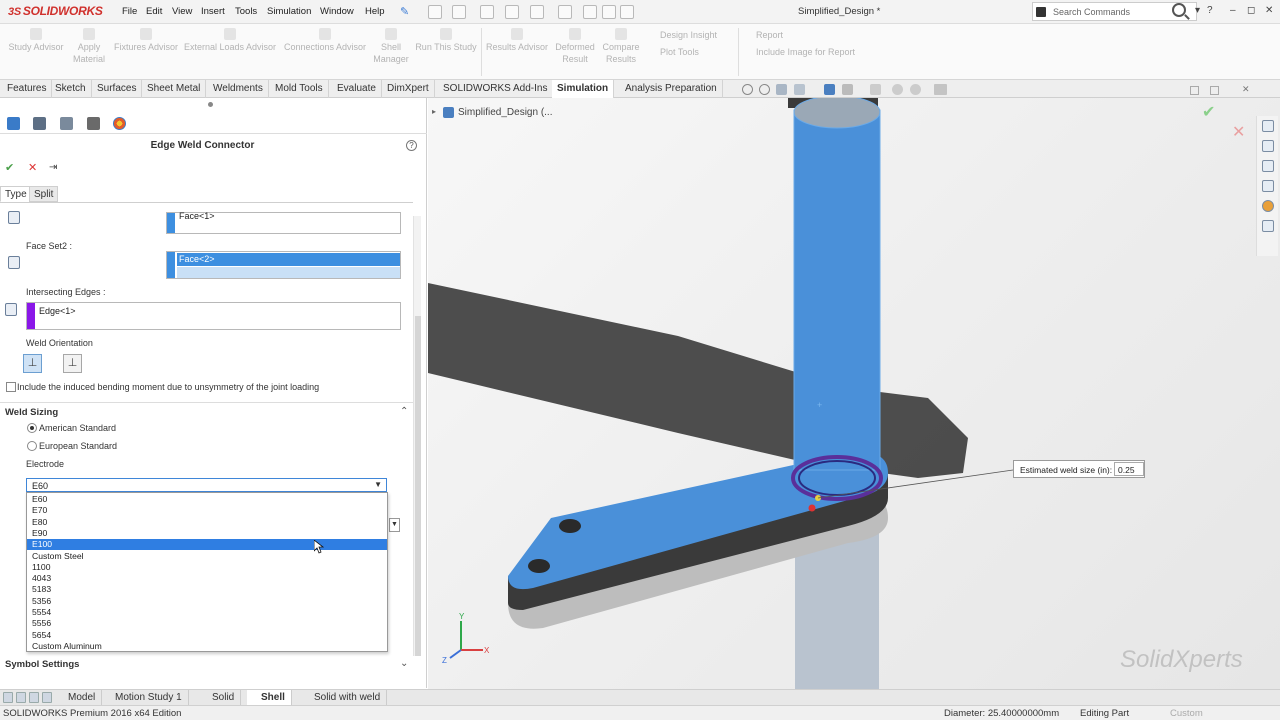 The image size is (1280, 720). I want to click on tab-surfaces: Surfaces, so click(117, 89).